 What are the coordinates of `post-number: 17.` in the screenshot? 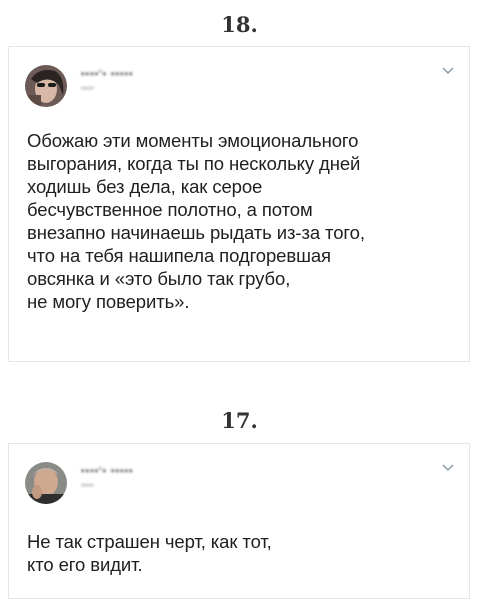 It's located at (239, 420).